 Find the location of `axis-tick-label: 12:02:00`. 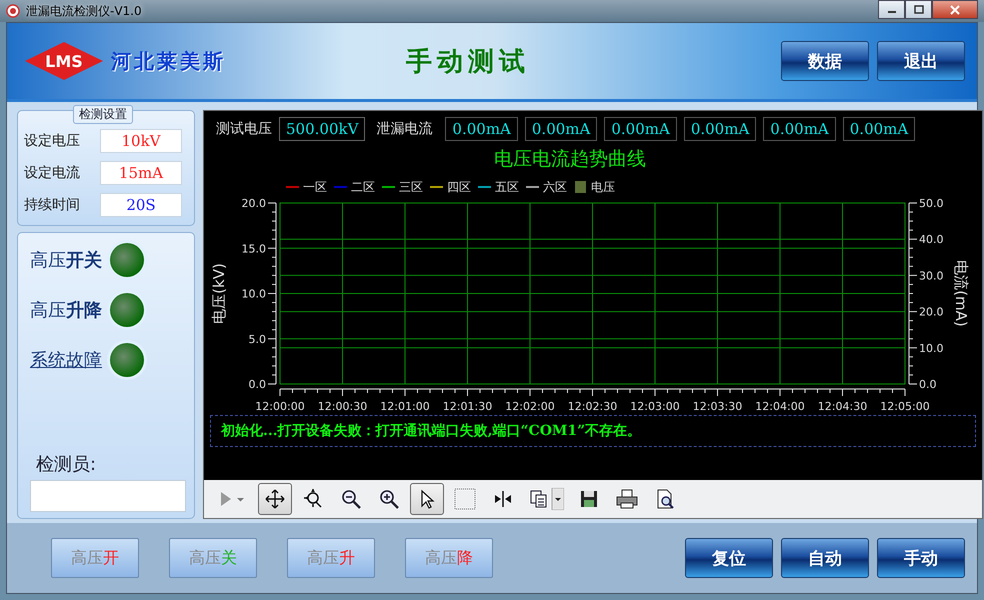

axis-tick-label: 12:02:00 is located at coordinates (530, 406).